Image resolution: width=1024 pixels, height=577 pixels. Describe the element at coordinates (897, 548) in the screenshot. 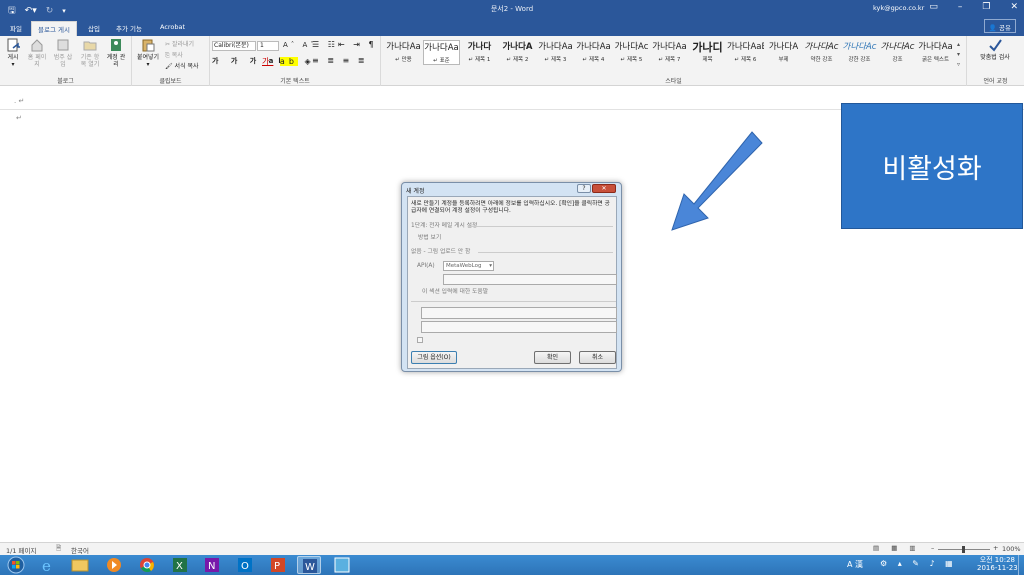

I see `view-mode-icons: ▤ ▦ ▥` at that location.